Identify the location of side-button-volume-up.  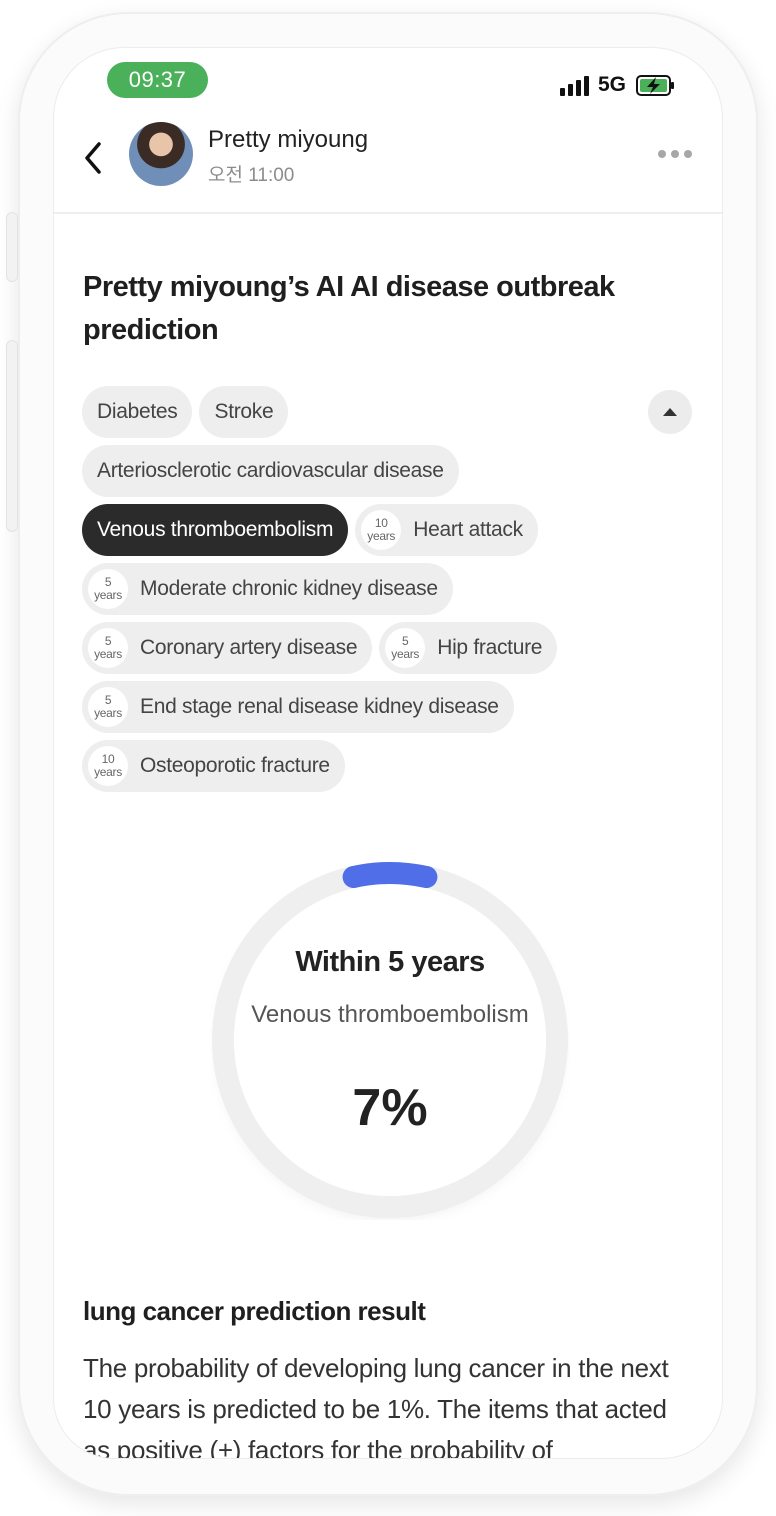
(12, 247).